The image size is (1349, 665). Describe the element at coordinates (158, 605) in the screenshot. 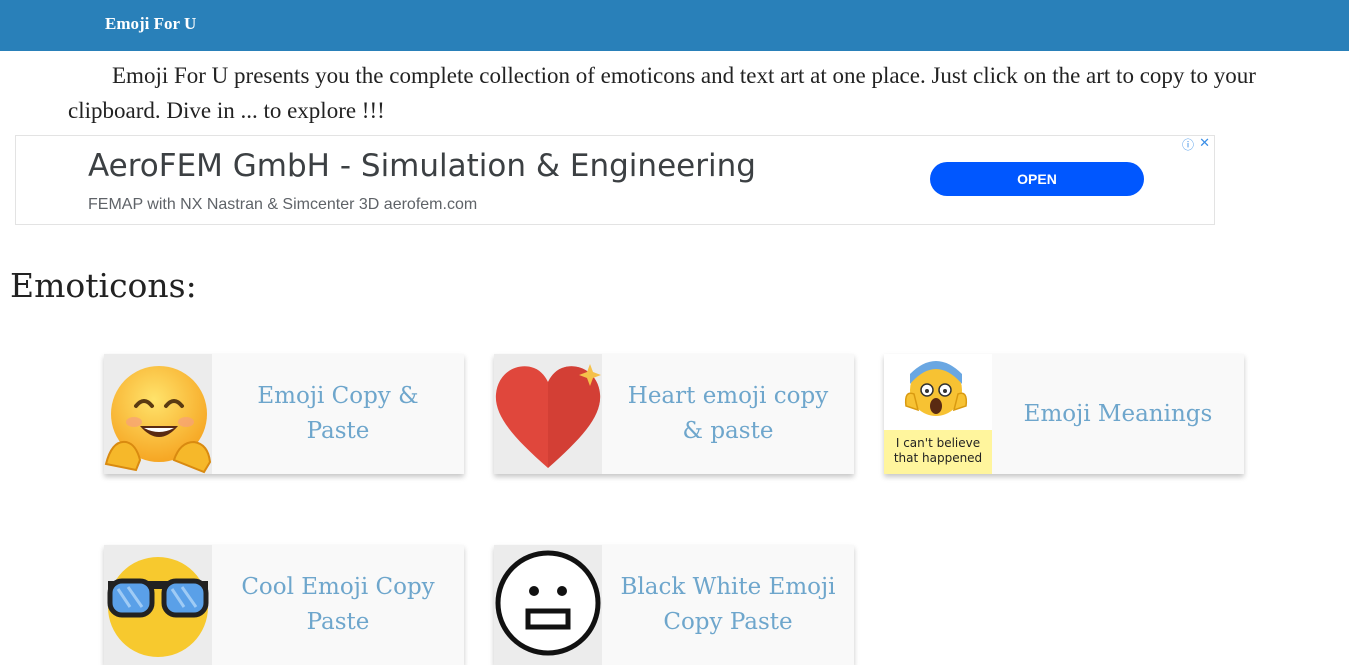

I see `sunglasses-face-icon` at that location.